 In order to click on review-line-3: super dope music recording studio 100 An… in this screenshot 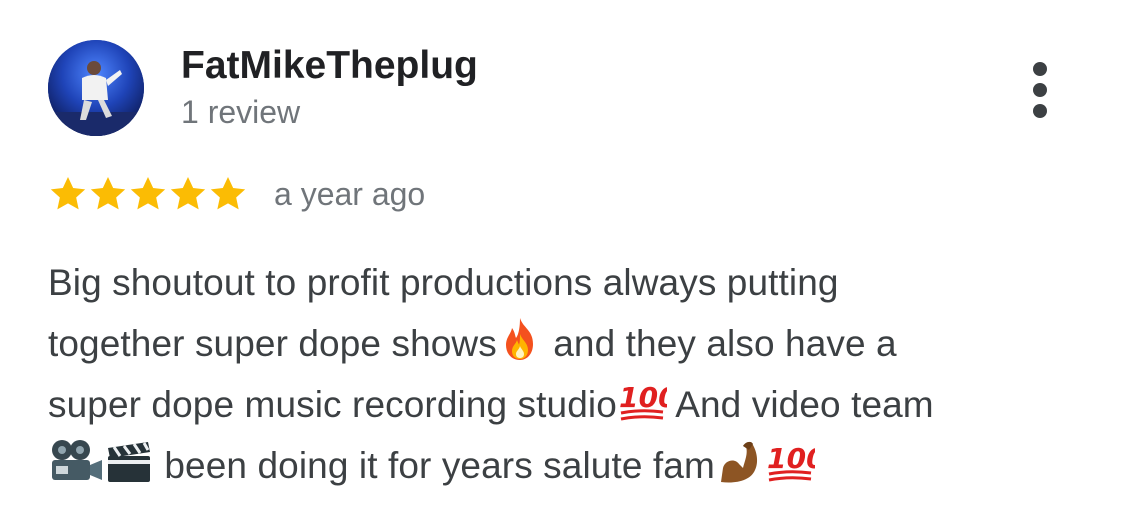, I will do `click(568, 404)`.